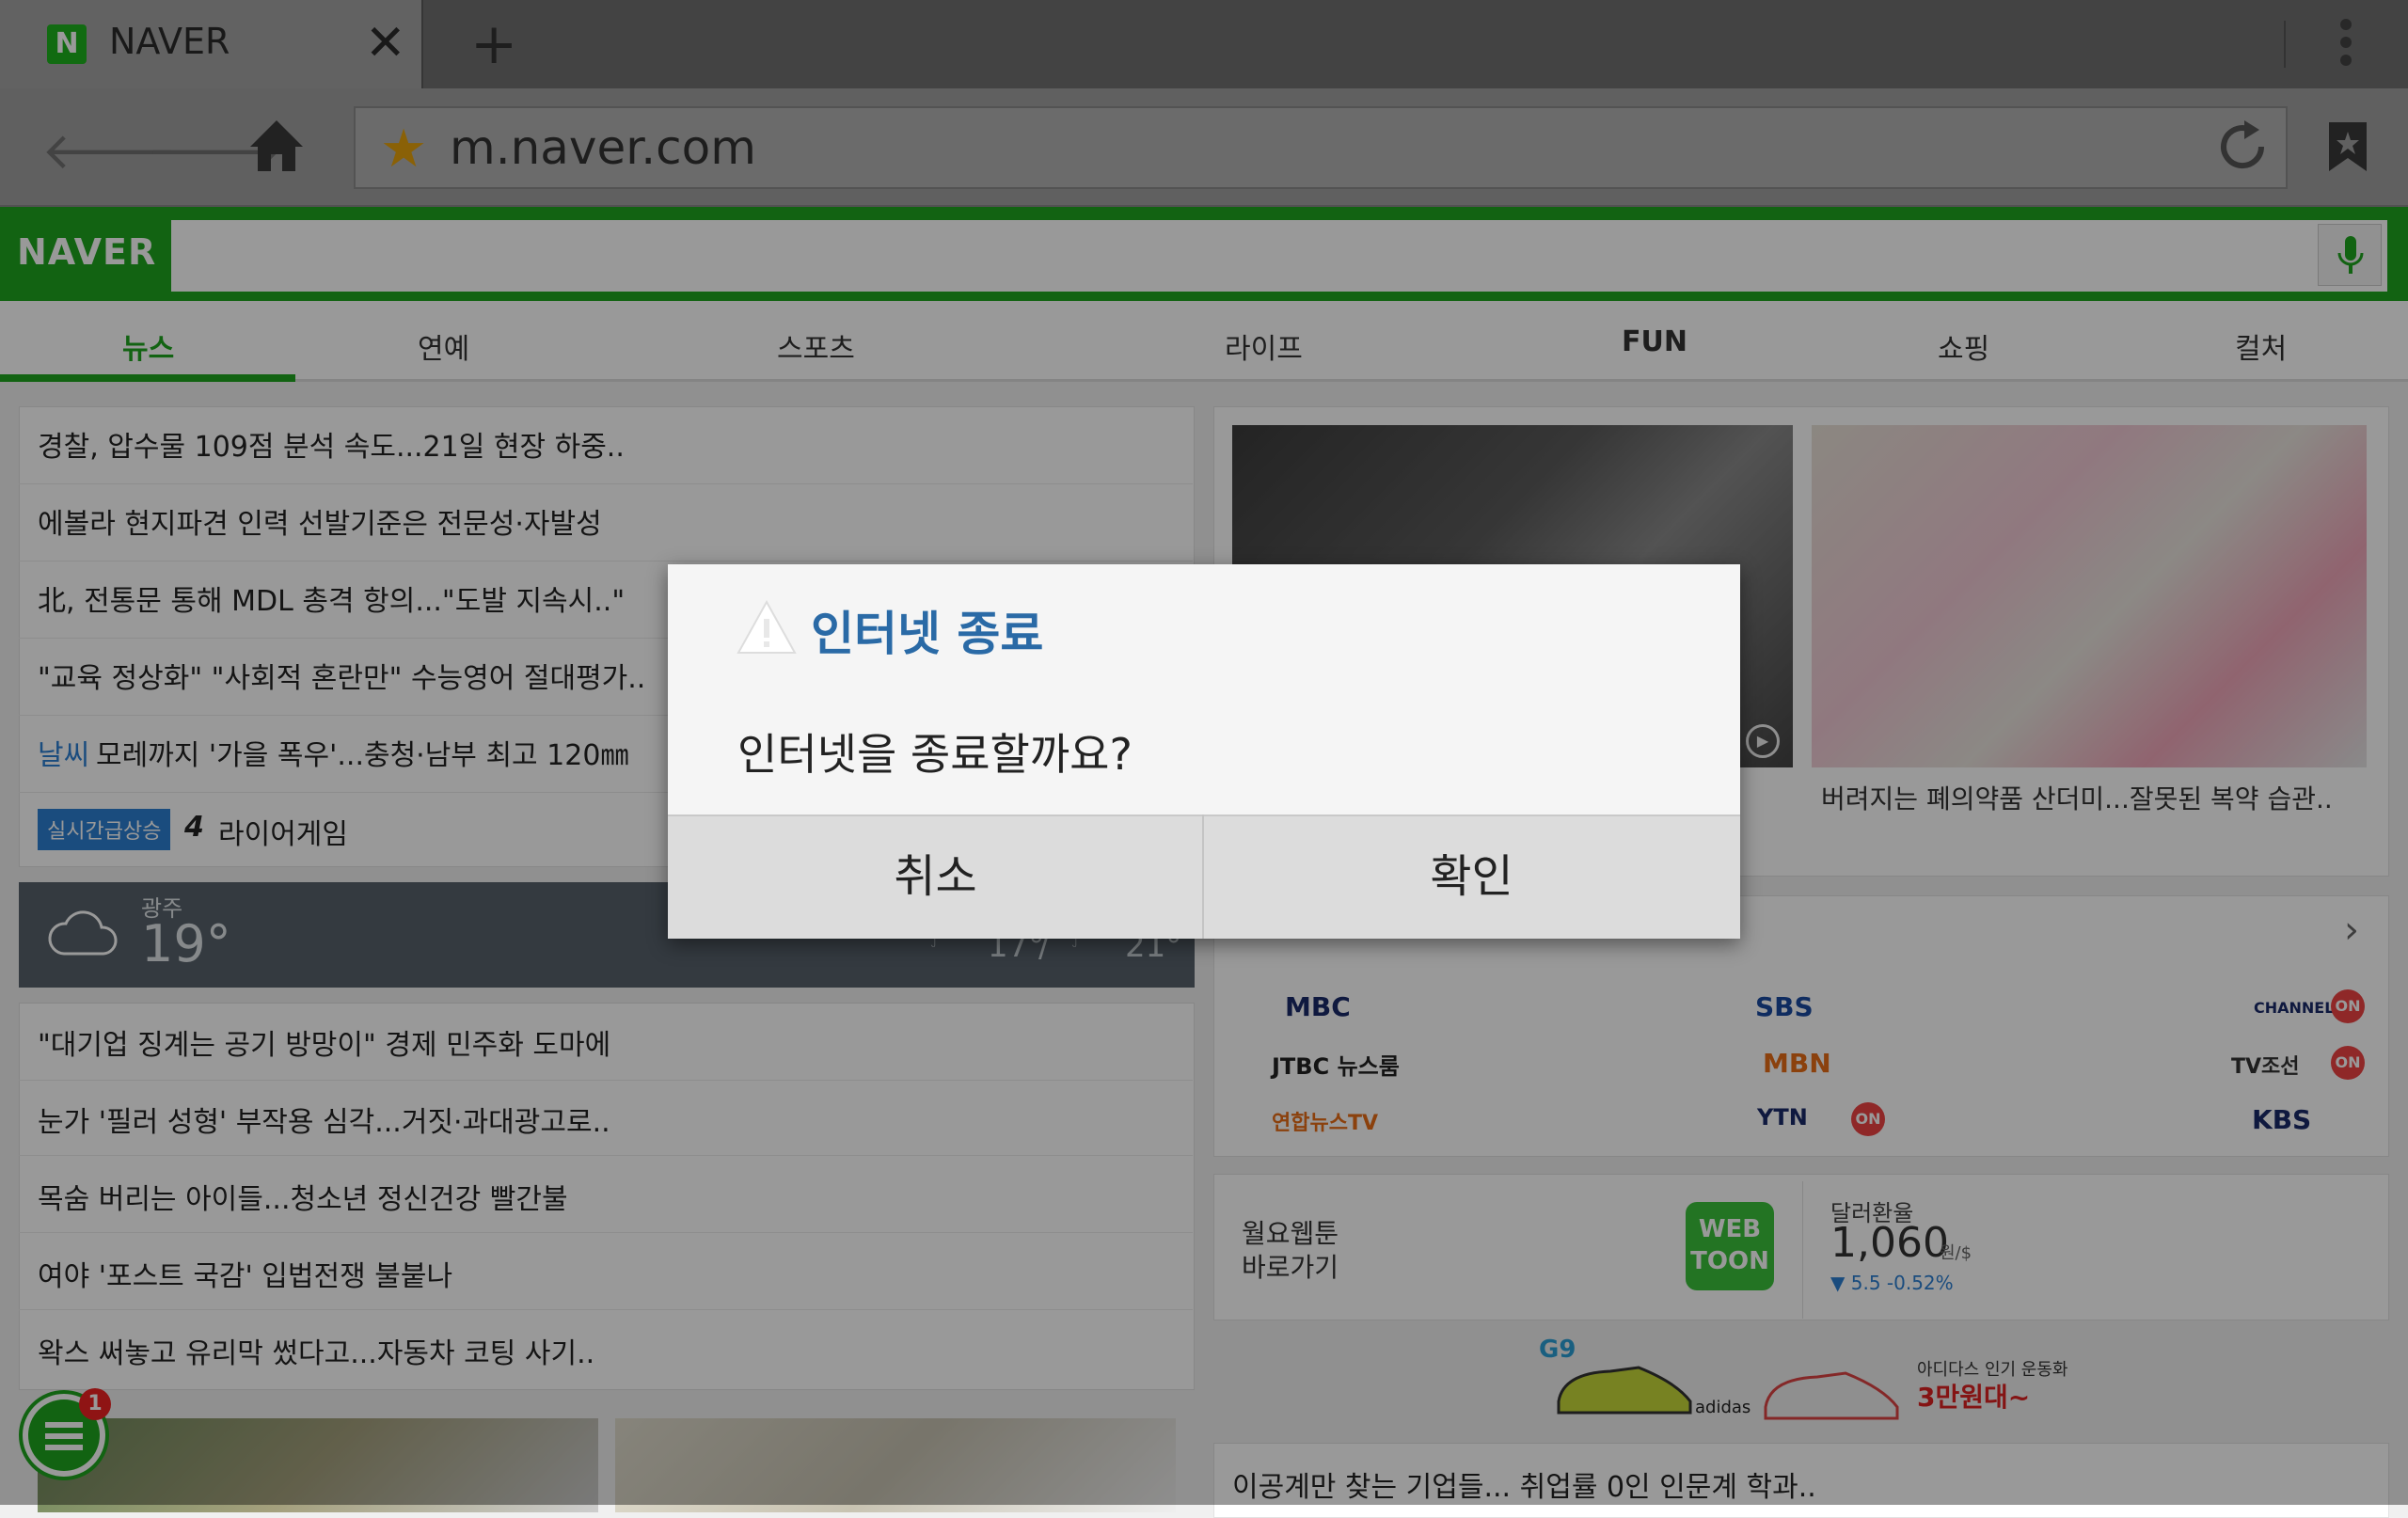  What do you see at coordinates (767, 627) in the screenshot?
I see `warning-icon` at bounding box center [767, 627].